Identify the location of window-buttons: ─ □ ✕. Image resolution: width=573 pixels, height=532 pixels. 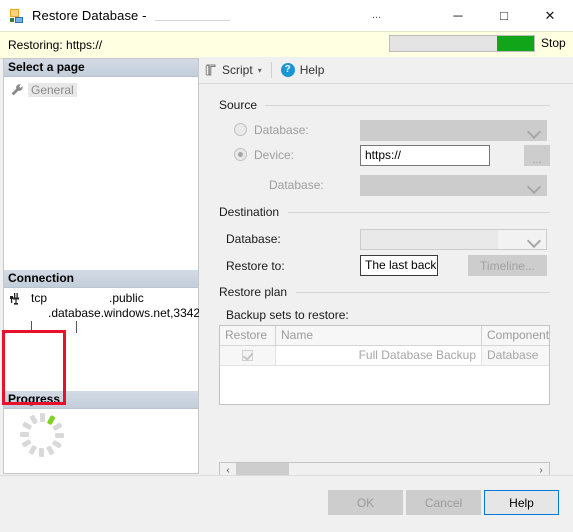
(504, 15).